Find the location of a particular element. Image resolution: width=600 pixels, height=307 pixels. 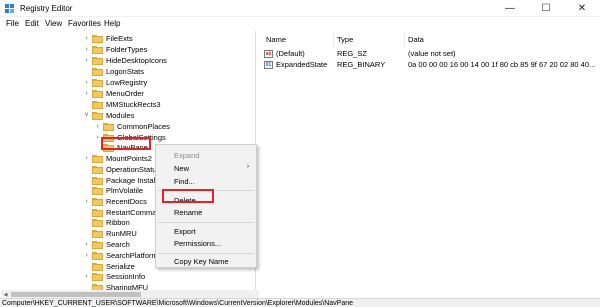

tree-item: › Search is located at coordinates (106, 244).